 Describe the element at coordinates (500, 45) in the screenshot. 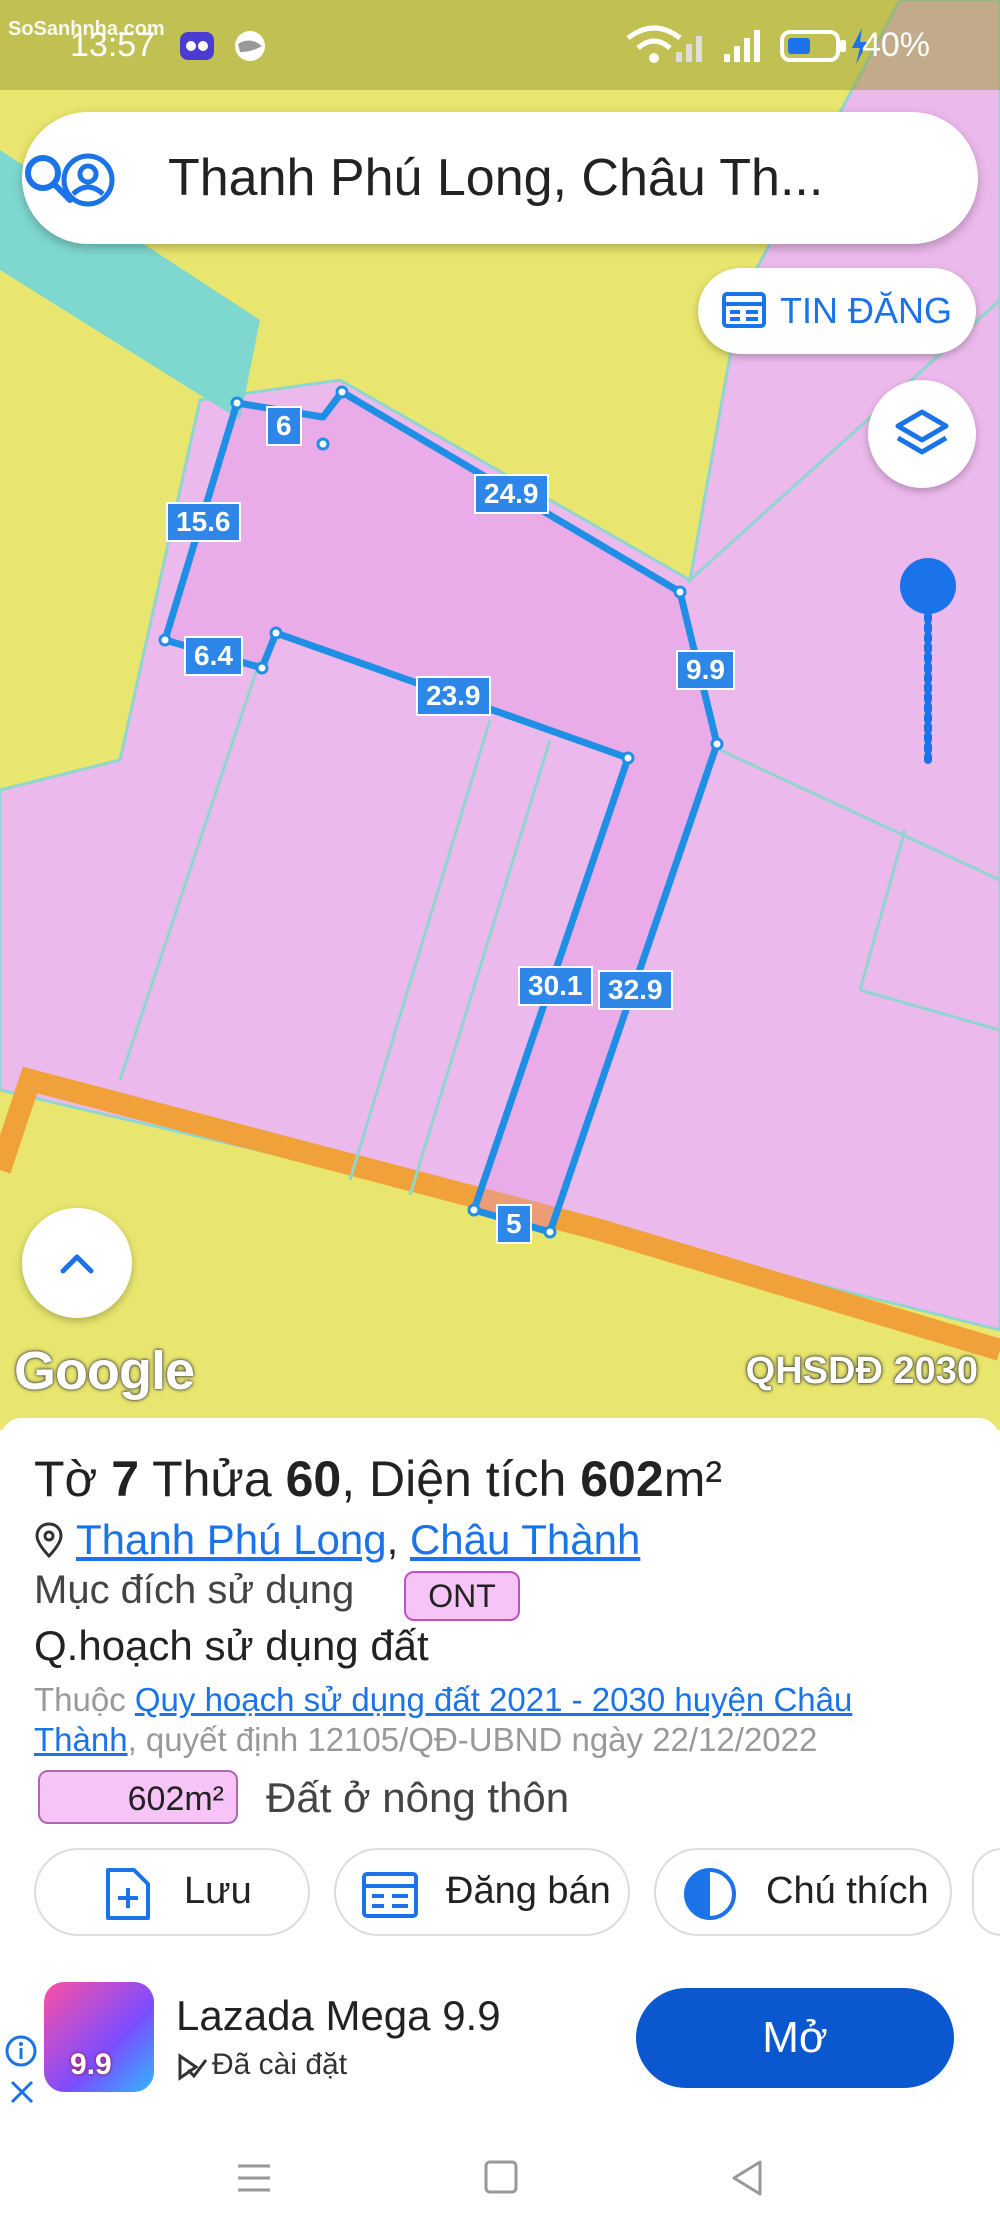

I see `status-bar: SoSanhnha.com 13:57 40%` at that location.